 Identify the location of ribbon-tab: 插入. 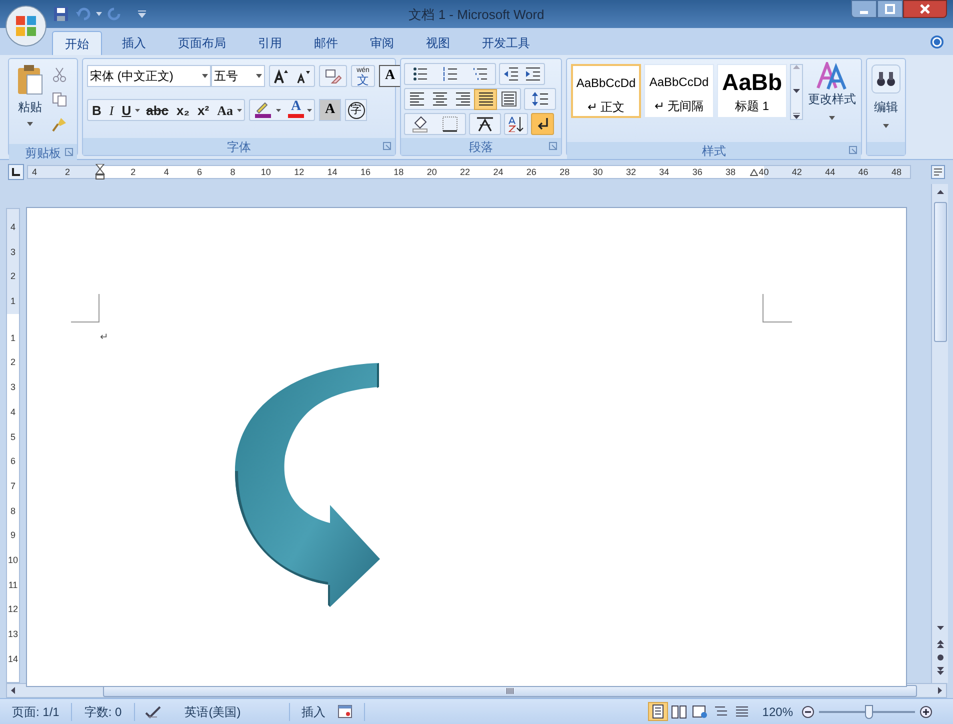
(134, 43).